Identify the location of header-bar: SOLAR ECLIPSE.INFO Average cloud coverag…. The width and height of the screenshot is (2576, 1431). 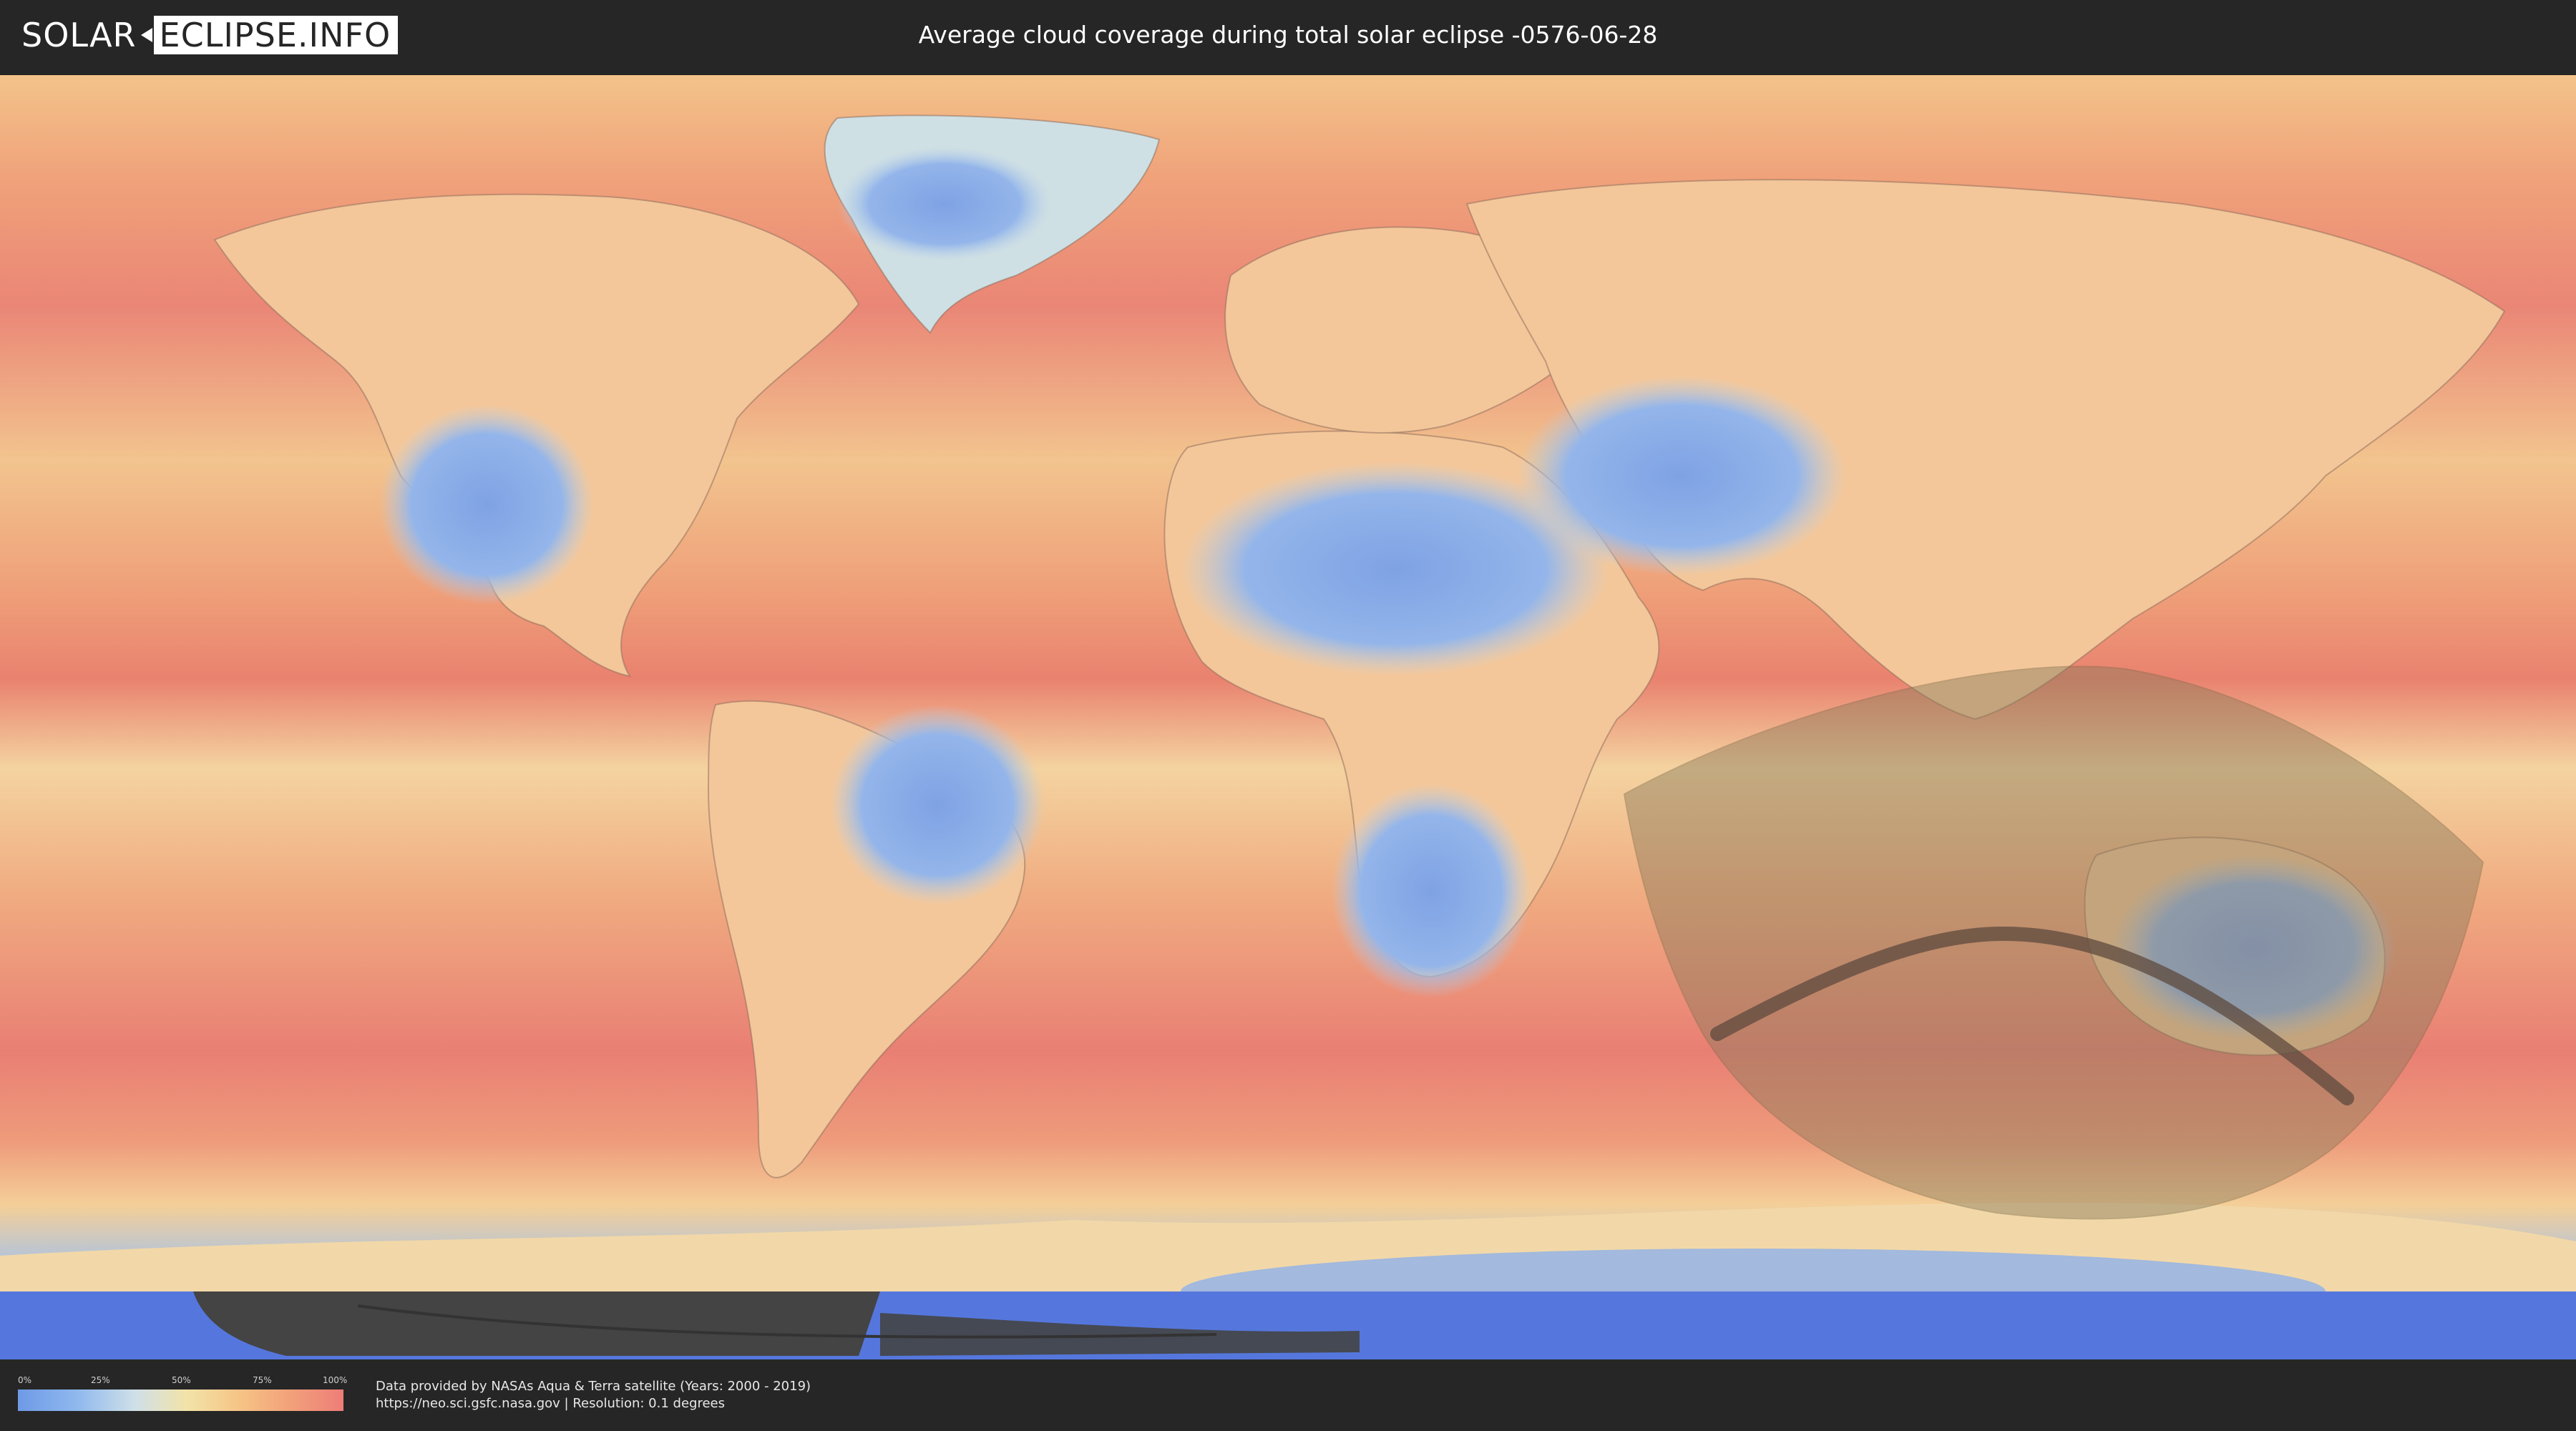
(1288, 36).